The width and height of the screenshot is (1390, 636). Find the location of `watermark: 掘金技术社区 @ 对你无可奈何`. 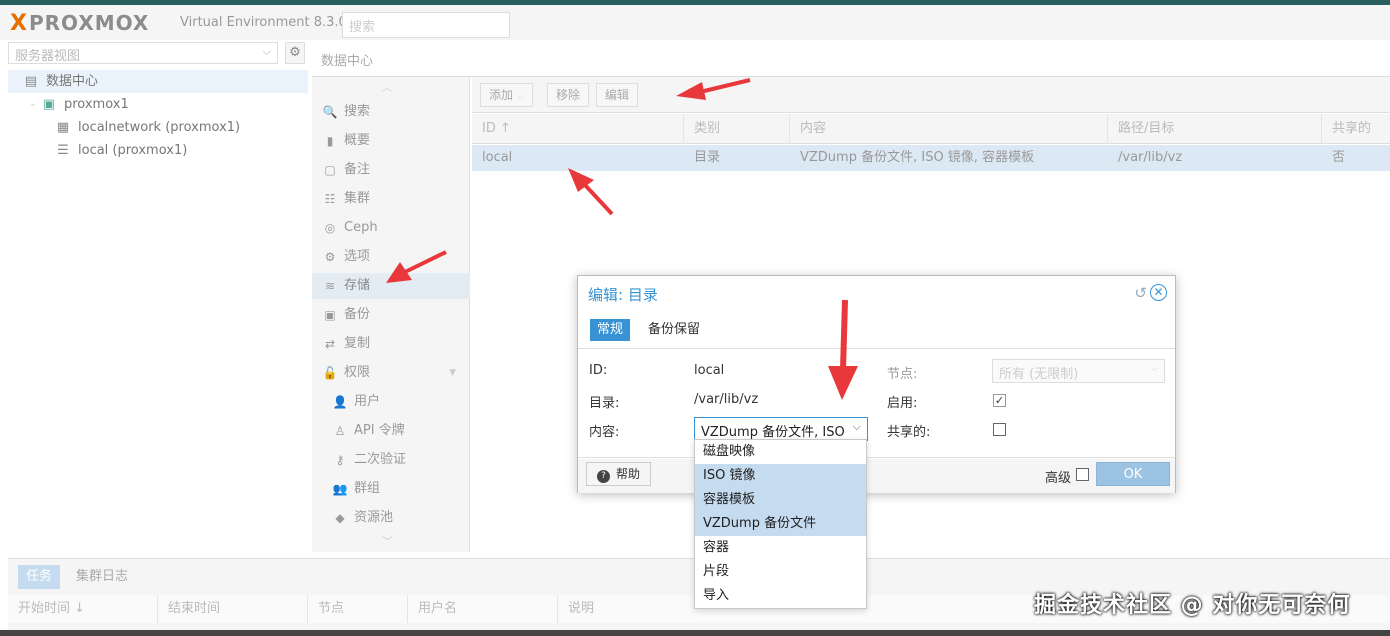

watermark: 掘金技术社区 @ 对你无可奈何 is located at coordinates (1192, 605).